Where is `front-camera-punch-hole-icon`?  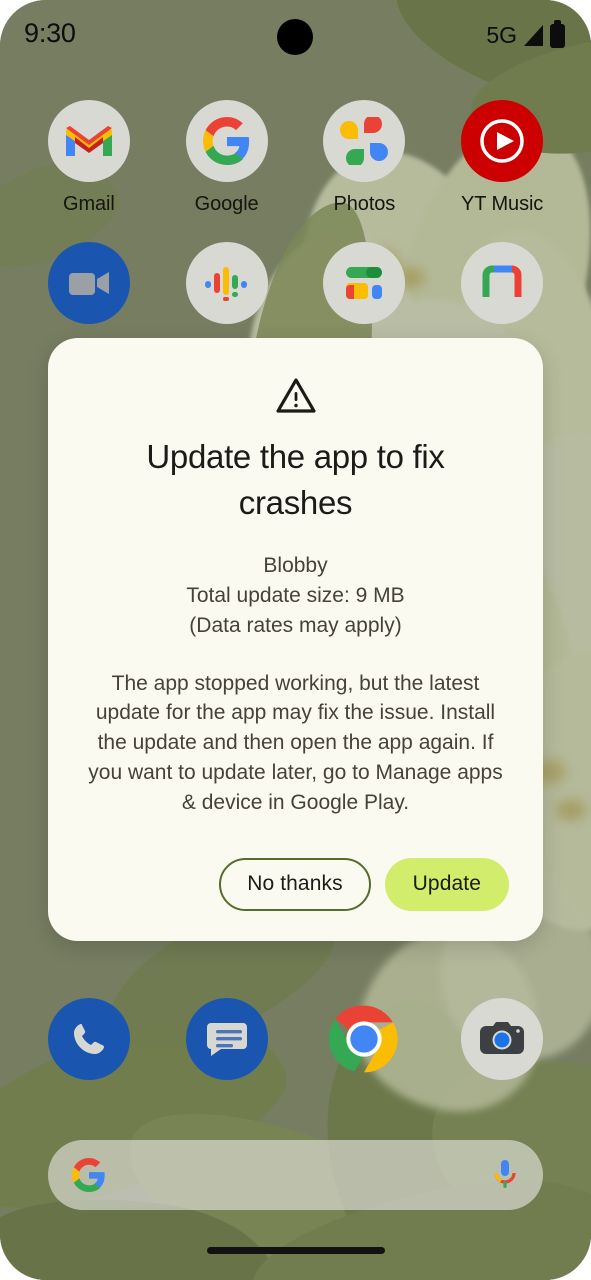 front-camera-punch-hole-icon is located at coordinates (295, 37).